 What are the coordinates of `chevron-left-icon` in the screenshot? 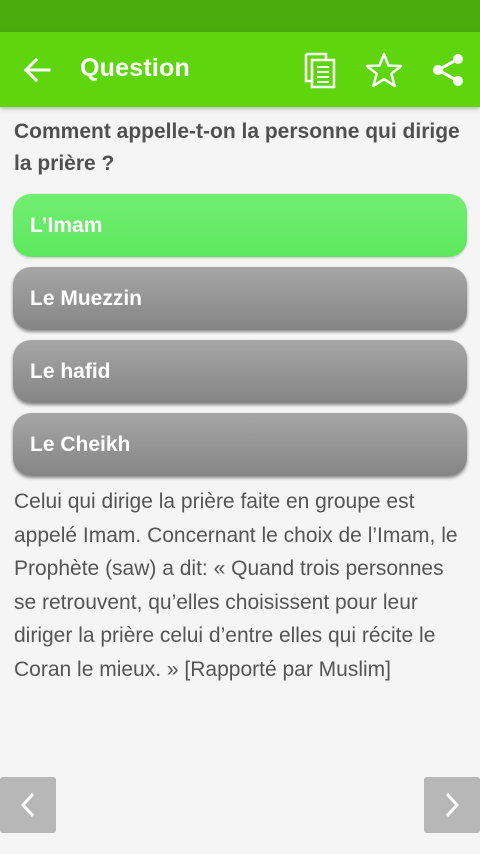 It's located at (27, 805).